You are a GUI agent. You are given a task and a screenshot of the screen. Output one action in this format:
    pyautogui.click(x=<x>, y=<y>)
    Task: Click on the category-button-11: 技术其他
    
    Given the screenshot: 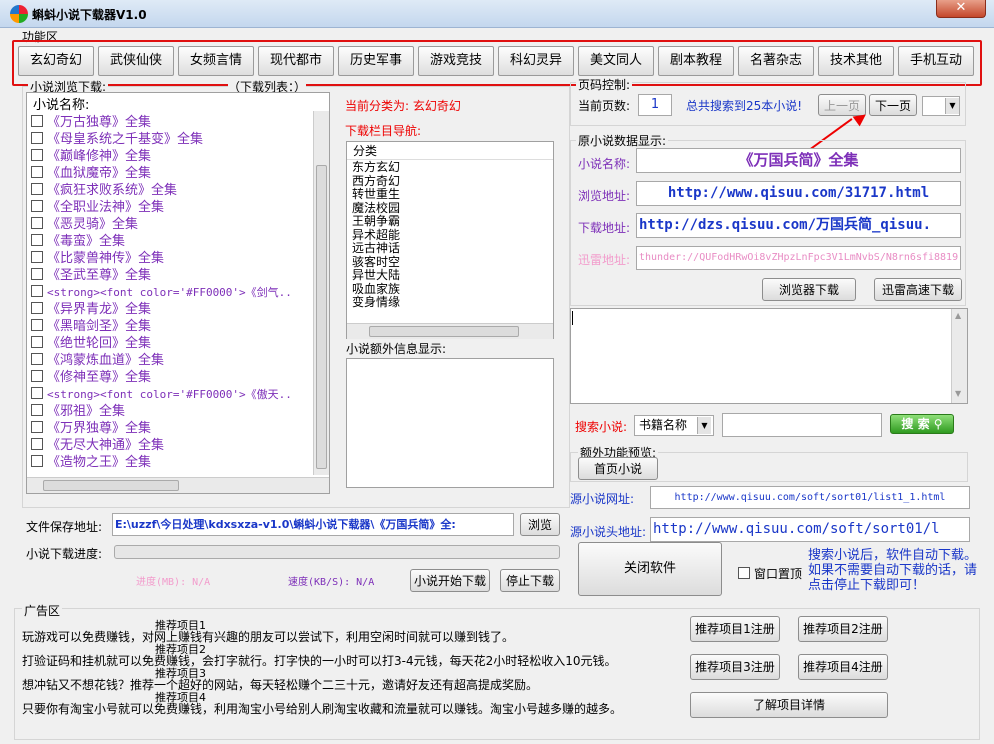 What is the action you would take?
    pyautogui.click(x=856, y=61)
    